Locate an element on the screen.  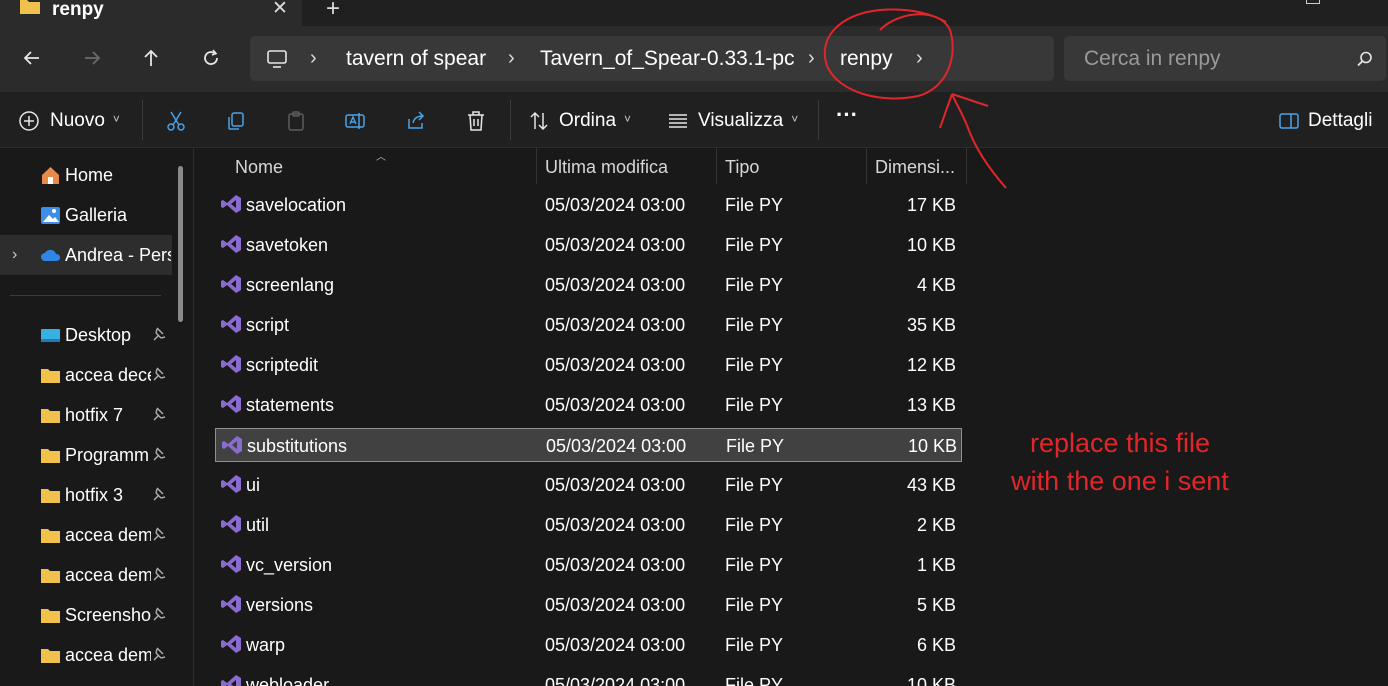
computer-icon is located at coordinates (277, 59).